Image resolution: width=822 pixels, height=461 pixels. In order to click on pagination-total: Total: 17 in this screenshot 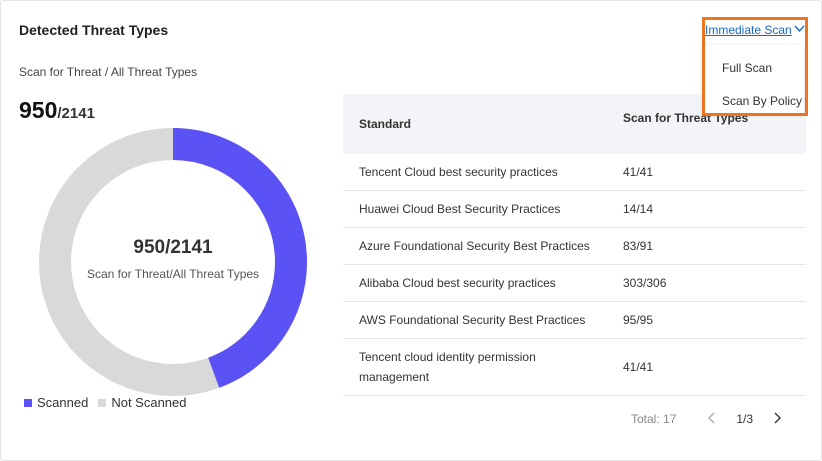, I will do `click(654, 419)`.